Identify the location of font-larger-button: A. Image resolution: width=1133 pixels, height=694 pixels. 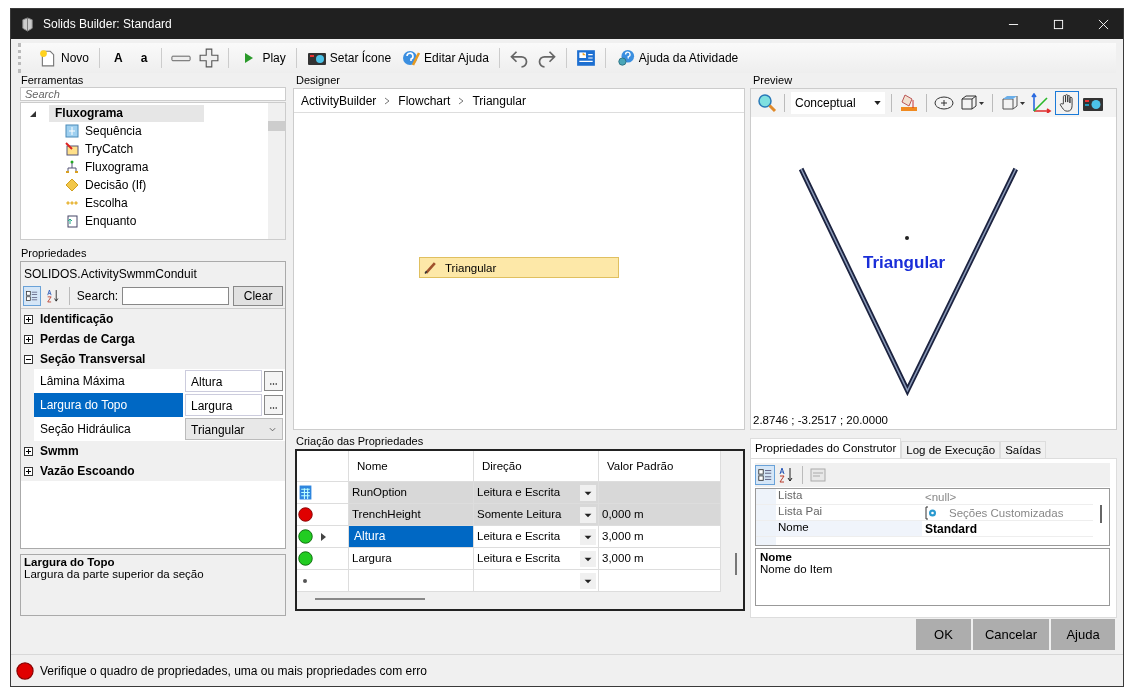
(118, 58).